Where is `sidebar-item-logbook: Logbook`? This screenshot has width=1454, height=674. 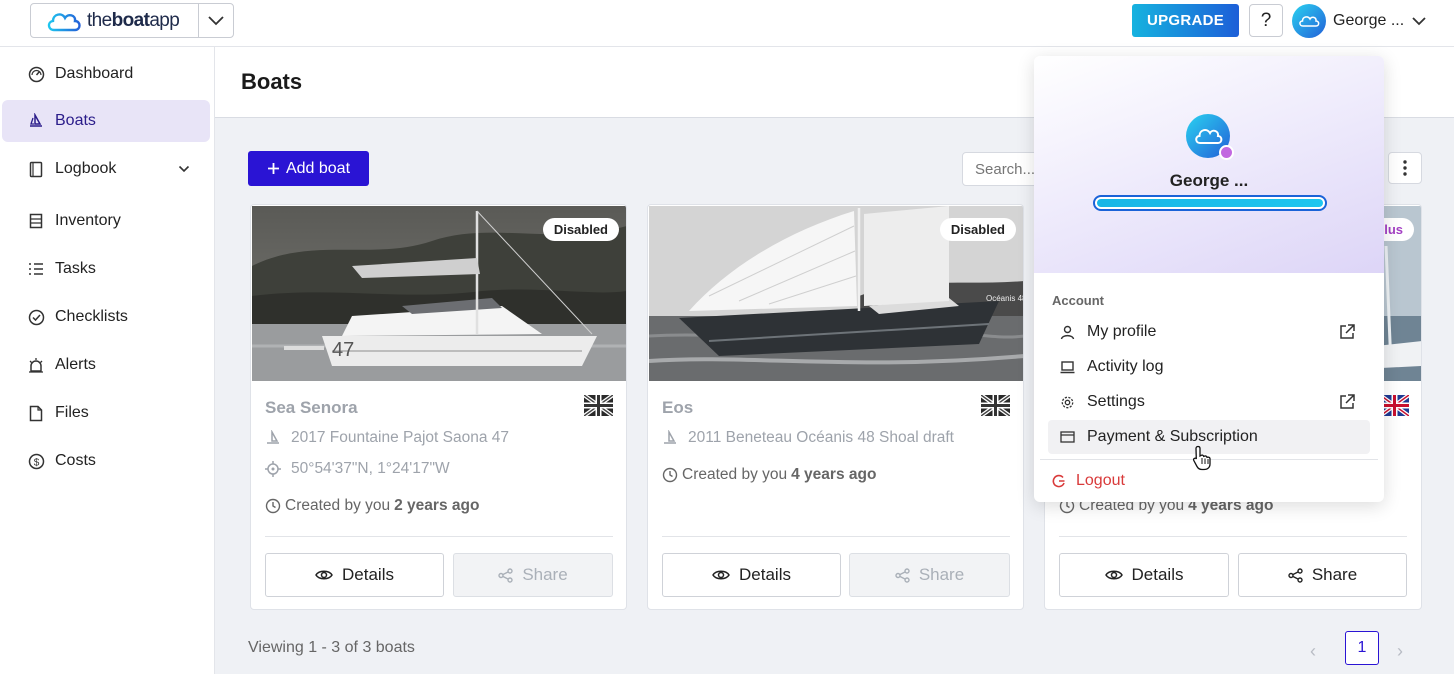 sidebar-item-logbook: Logbook is located at coordinates (106, 169).